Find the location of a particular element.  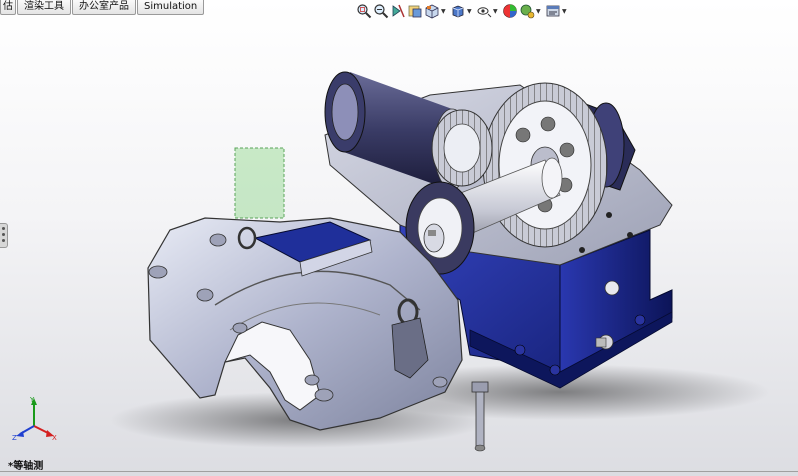

hide-show-dropdown-icon: ▼ is located at coordinates (496, 11).